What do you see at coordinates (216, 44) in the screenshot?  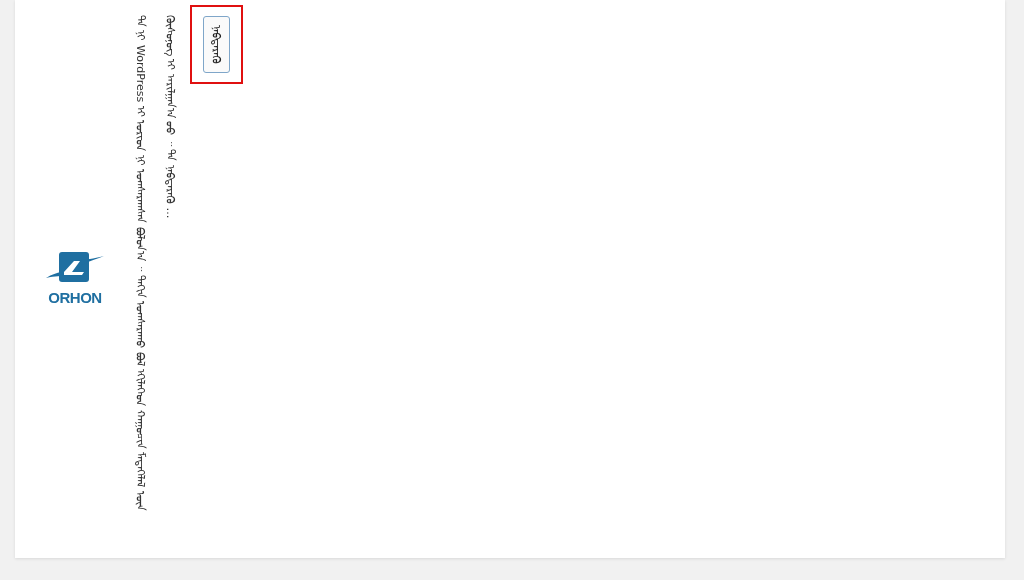 I see `login-button: ᠨᠡᠪᠲᠡᠷᠡᠬᠦ` at bounding box center [216, 44].